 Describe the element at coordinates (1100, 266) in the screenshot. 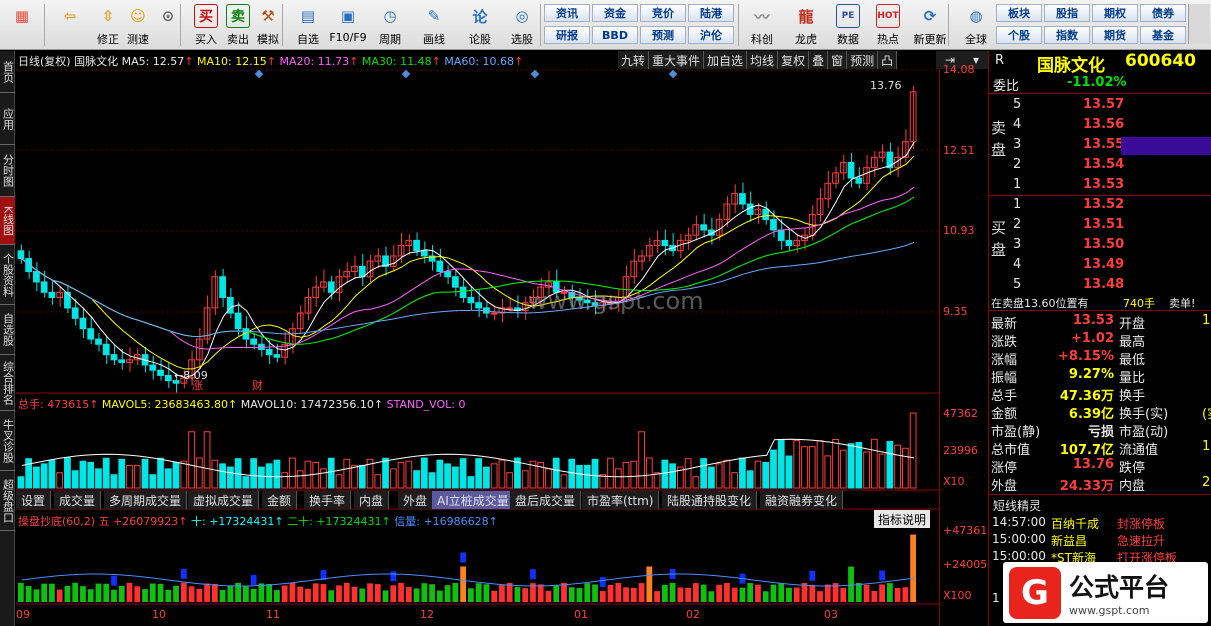

I see `bid-row-4: 4 13.49` at that location.